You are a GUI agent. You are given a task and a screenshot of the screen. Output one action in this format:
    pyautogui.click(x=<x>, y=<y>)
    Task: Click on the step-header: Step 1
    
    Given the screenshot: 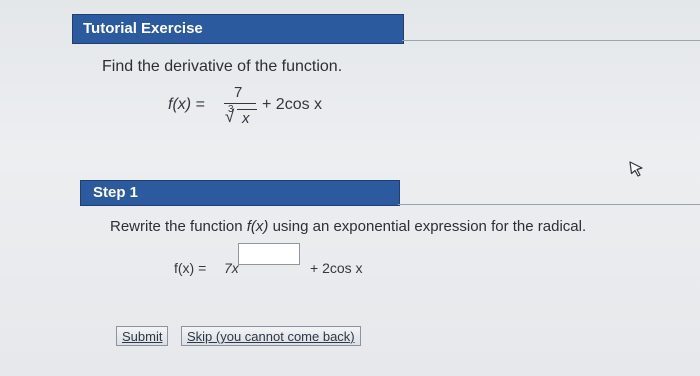 What is the action you would take?
    pyautogui.click(x=240, y=193)
    